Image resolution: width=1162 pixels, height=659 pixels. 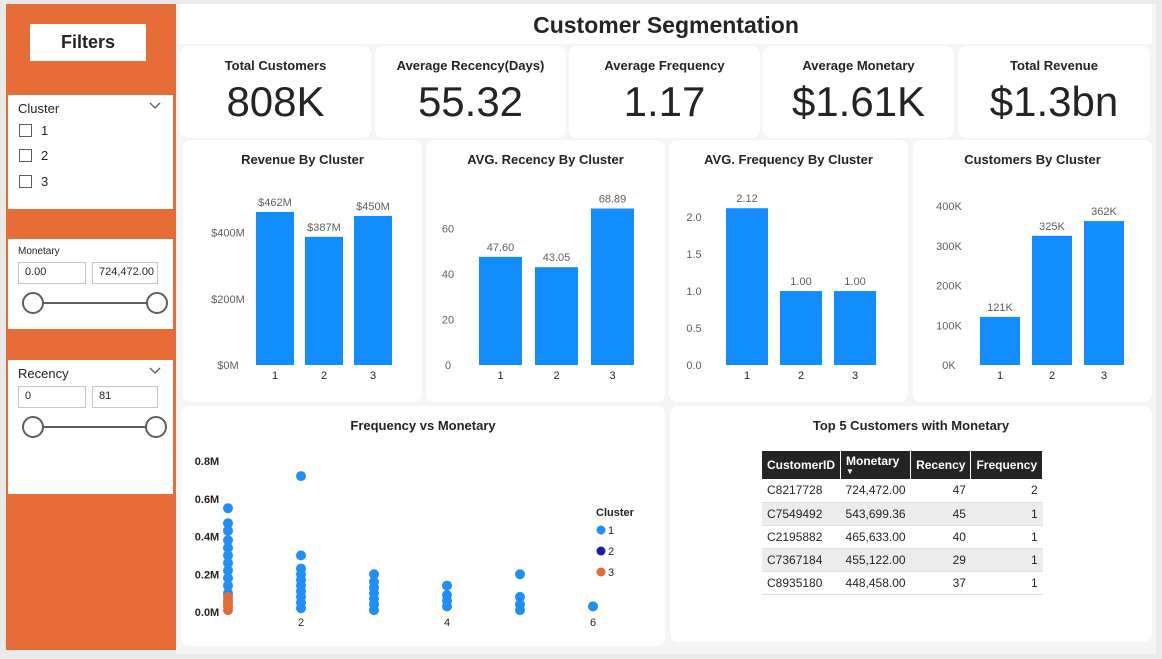 I want to click on kpi-average-frequency: Average Frequency 1.17, so click(x=664, y=92).